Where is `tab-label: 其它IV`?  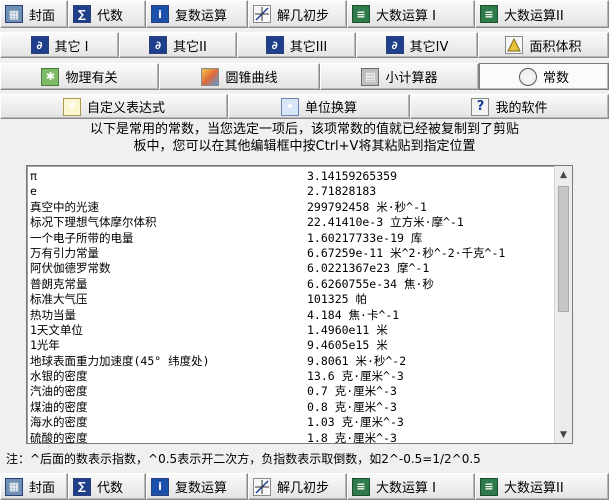 tab-label: 其它IV is located at coordinates (429, 47).